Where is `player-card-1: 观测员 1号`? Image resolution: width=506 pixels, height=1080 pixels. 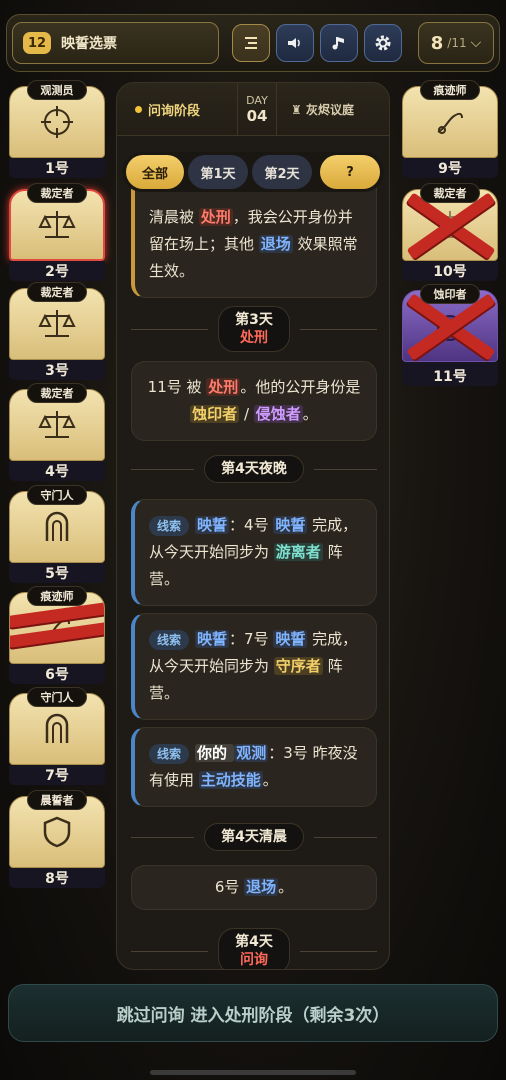
player-card-1: 观测员 1号 is located at coordinates (57, 129).